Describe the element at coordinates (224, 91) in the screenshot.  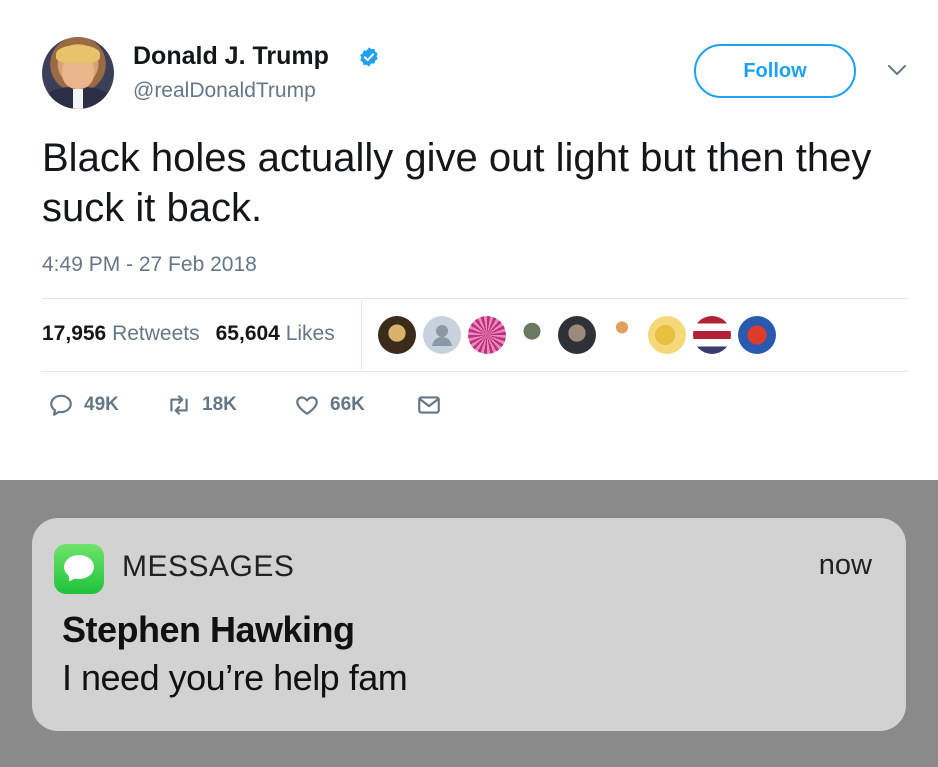
I see `user-handle: @realDonaldTrump` at that location.